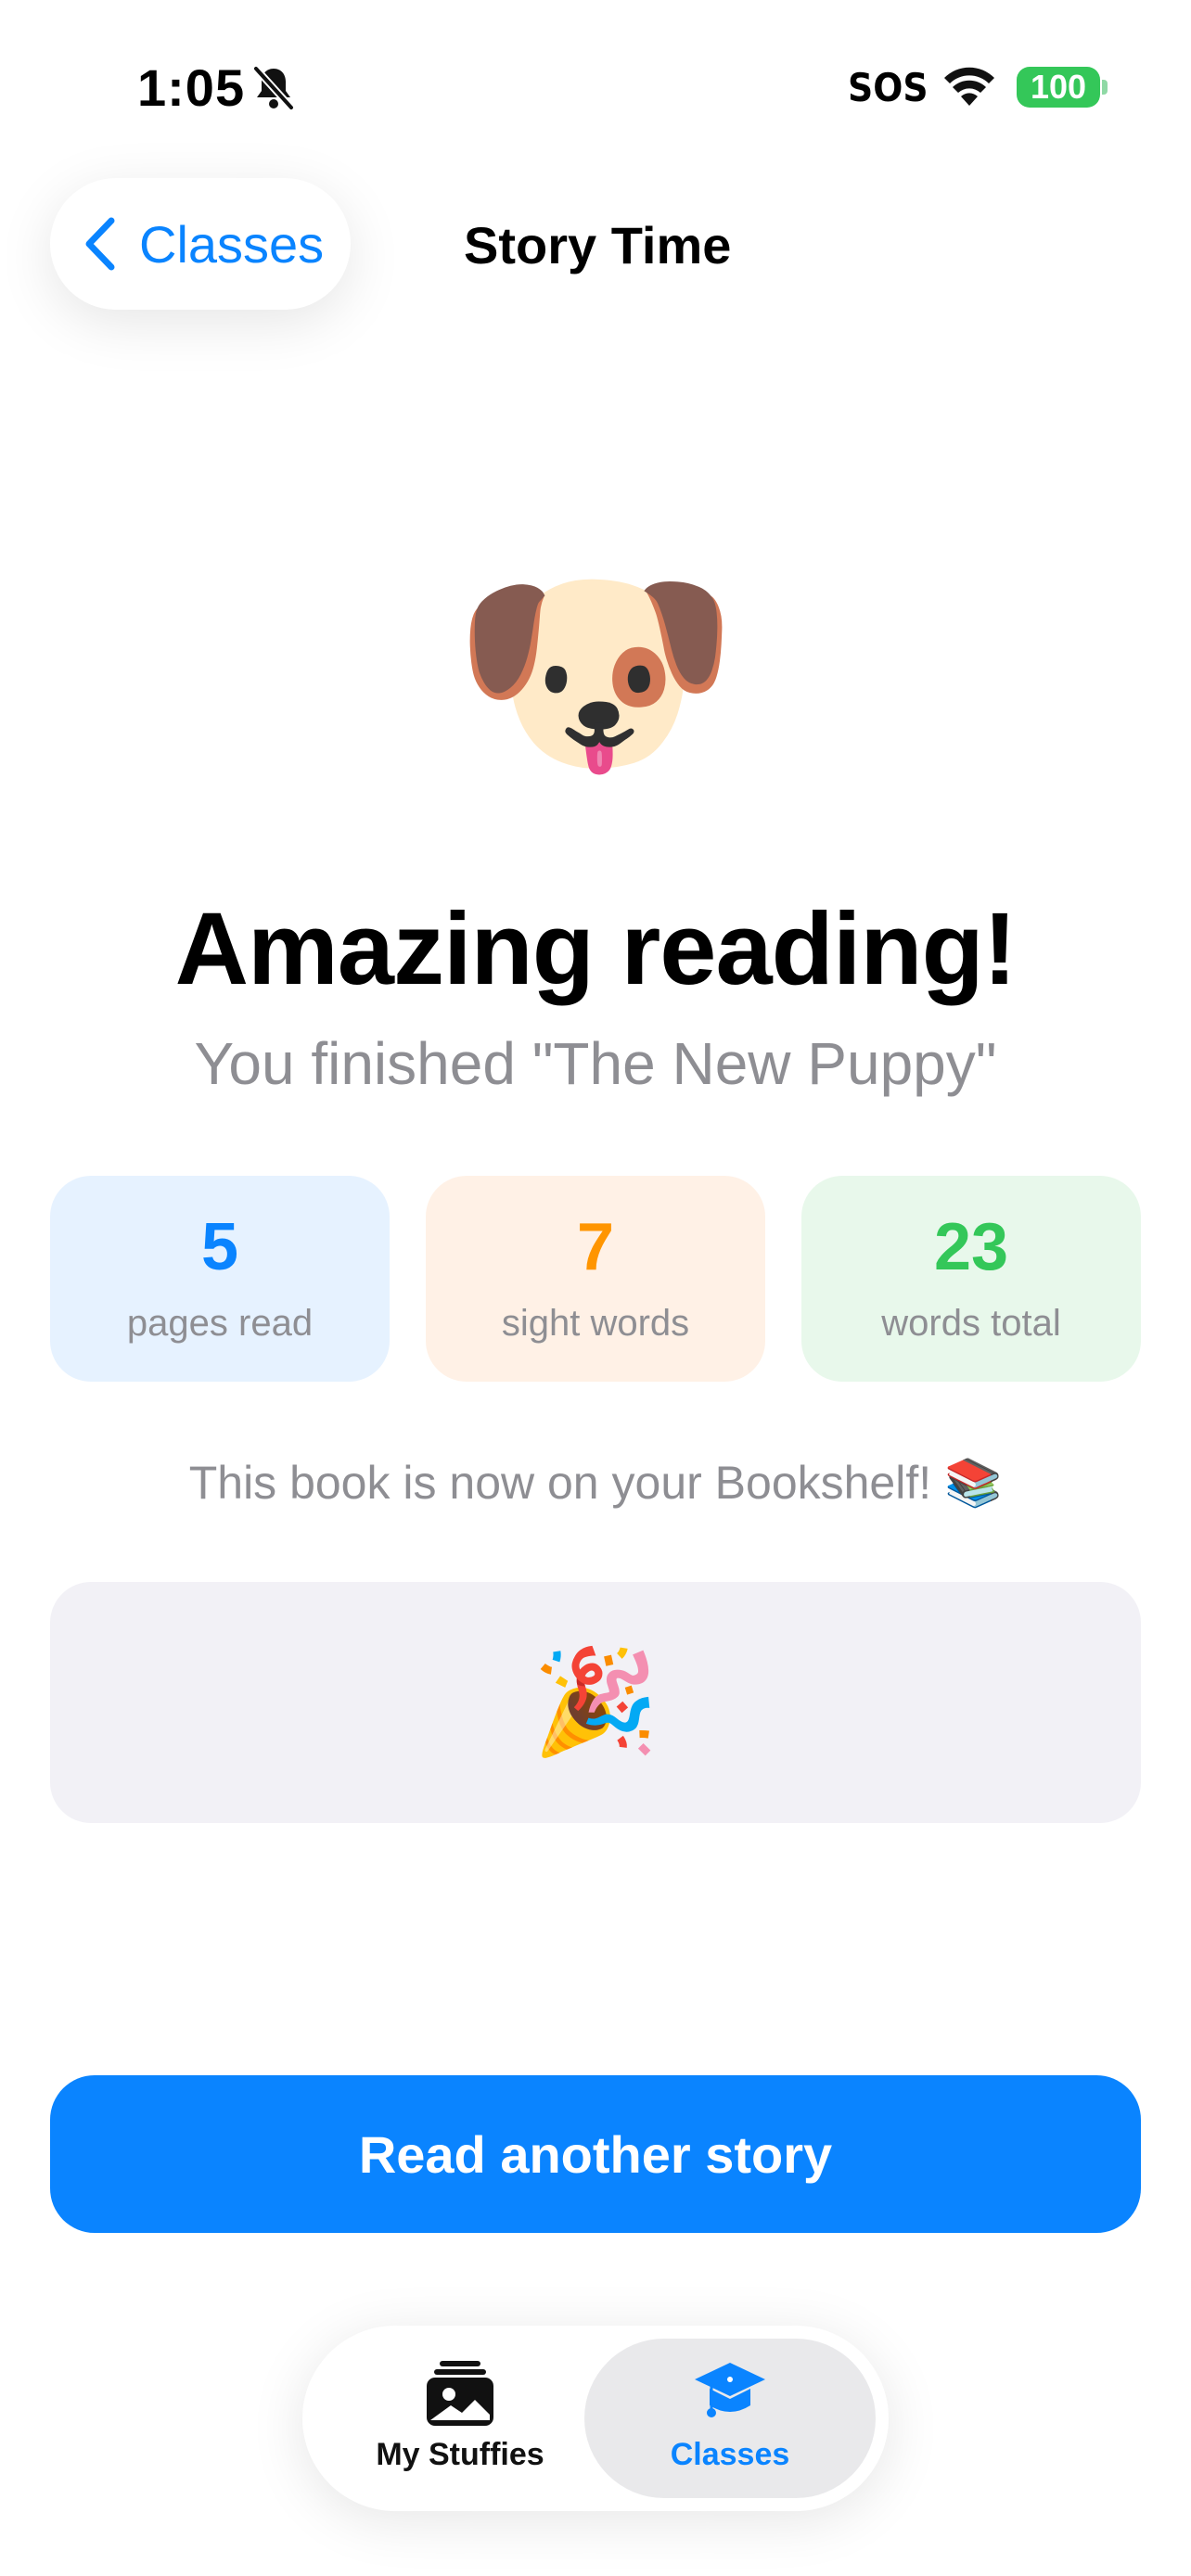 This screenshot has width=1191, height=2576. Describe the element at coordinates (595, 1323) in the screenshot. I see `stat-label: sight words` at that location.